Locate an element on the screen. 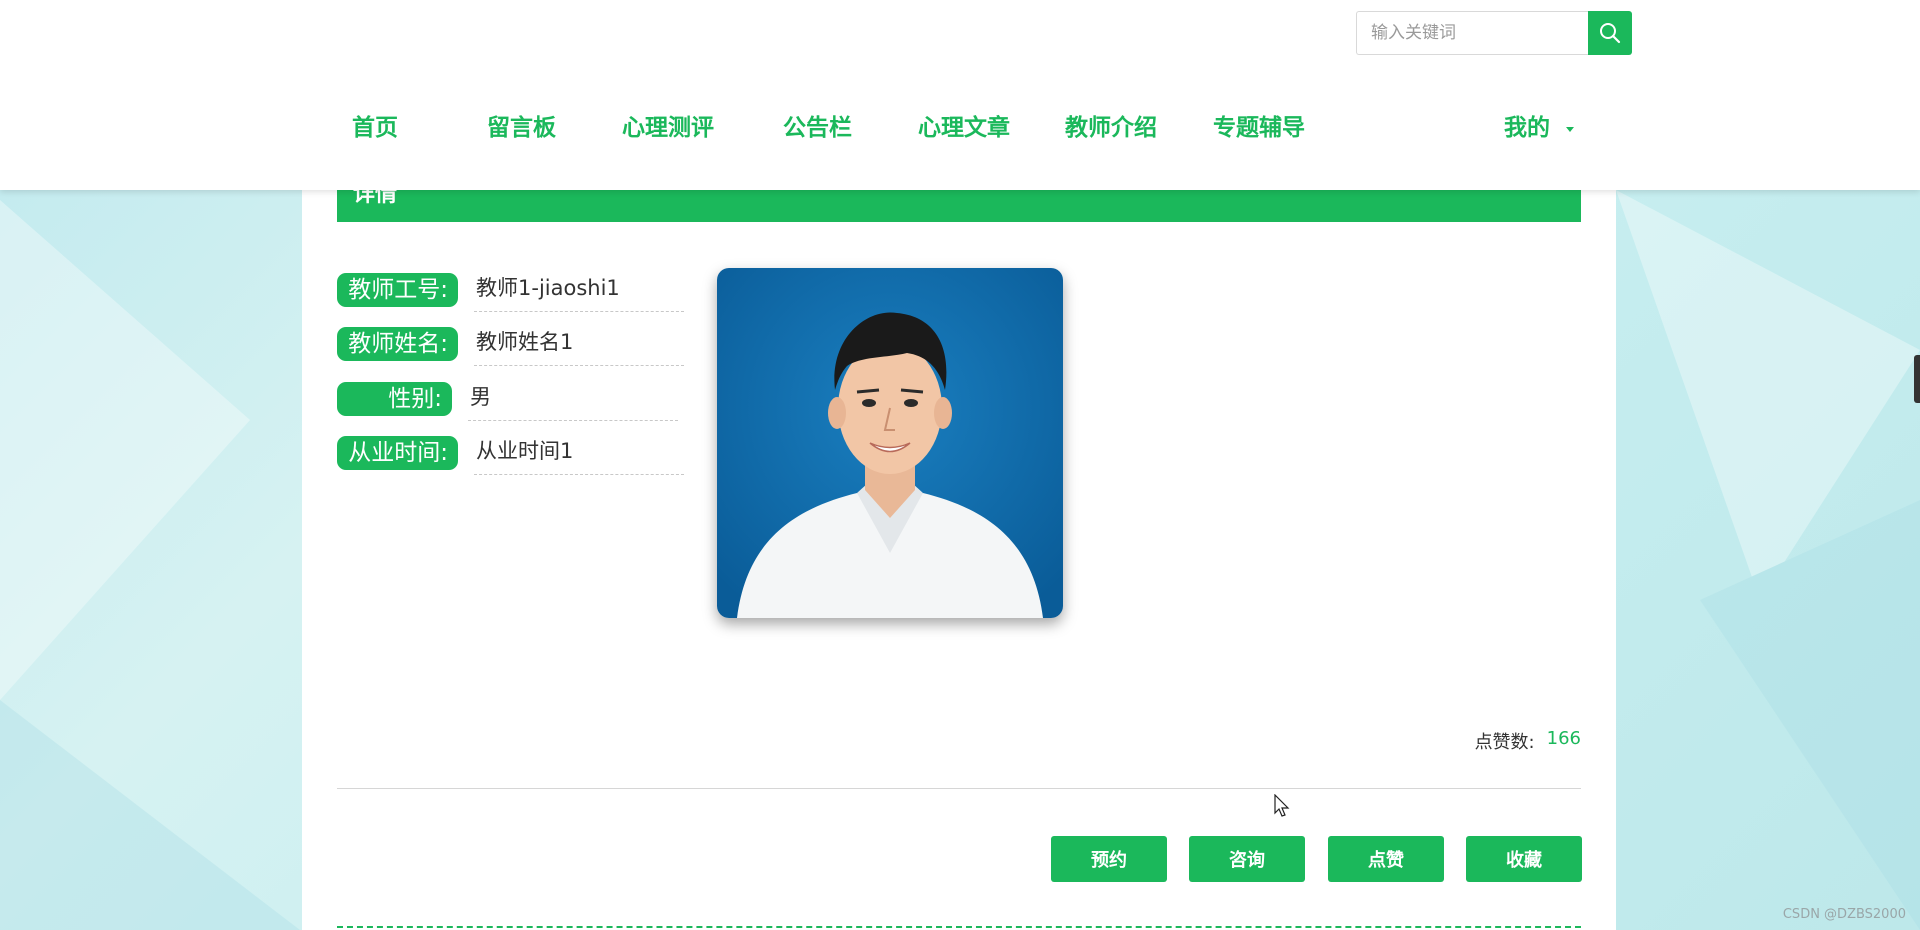 This screenshot has height=930, width=1920. reserve-button: 预约 is located at coordinates (1109, 859).